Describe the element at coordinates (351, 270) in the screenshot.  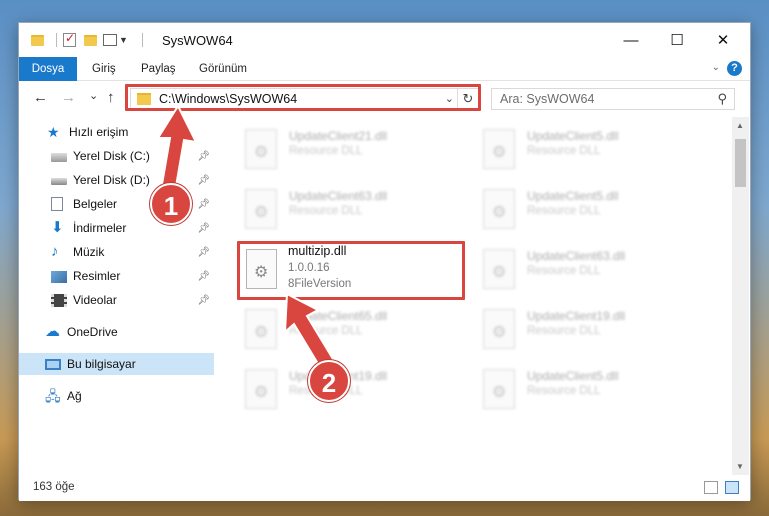
I see `file-highlight-box` at that location.